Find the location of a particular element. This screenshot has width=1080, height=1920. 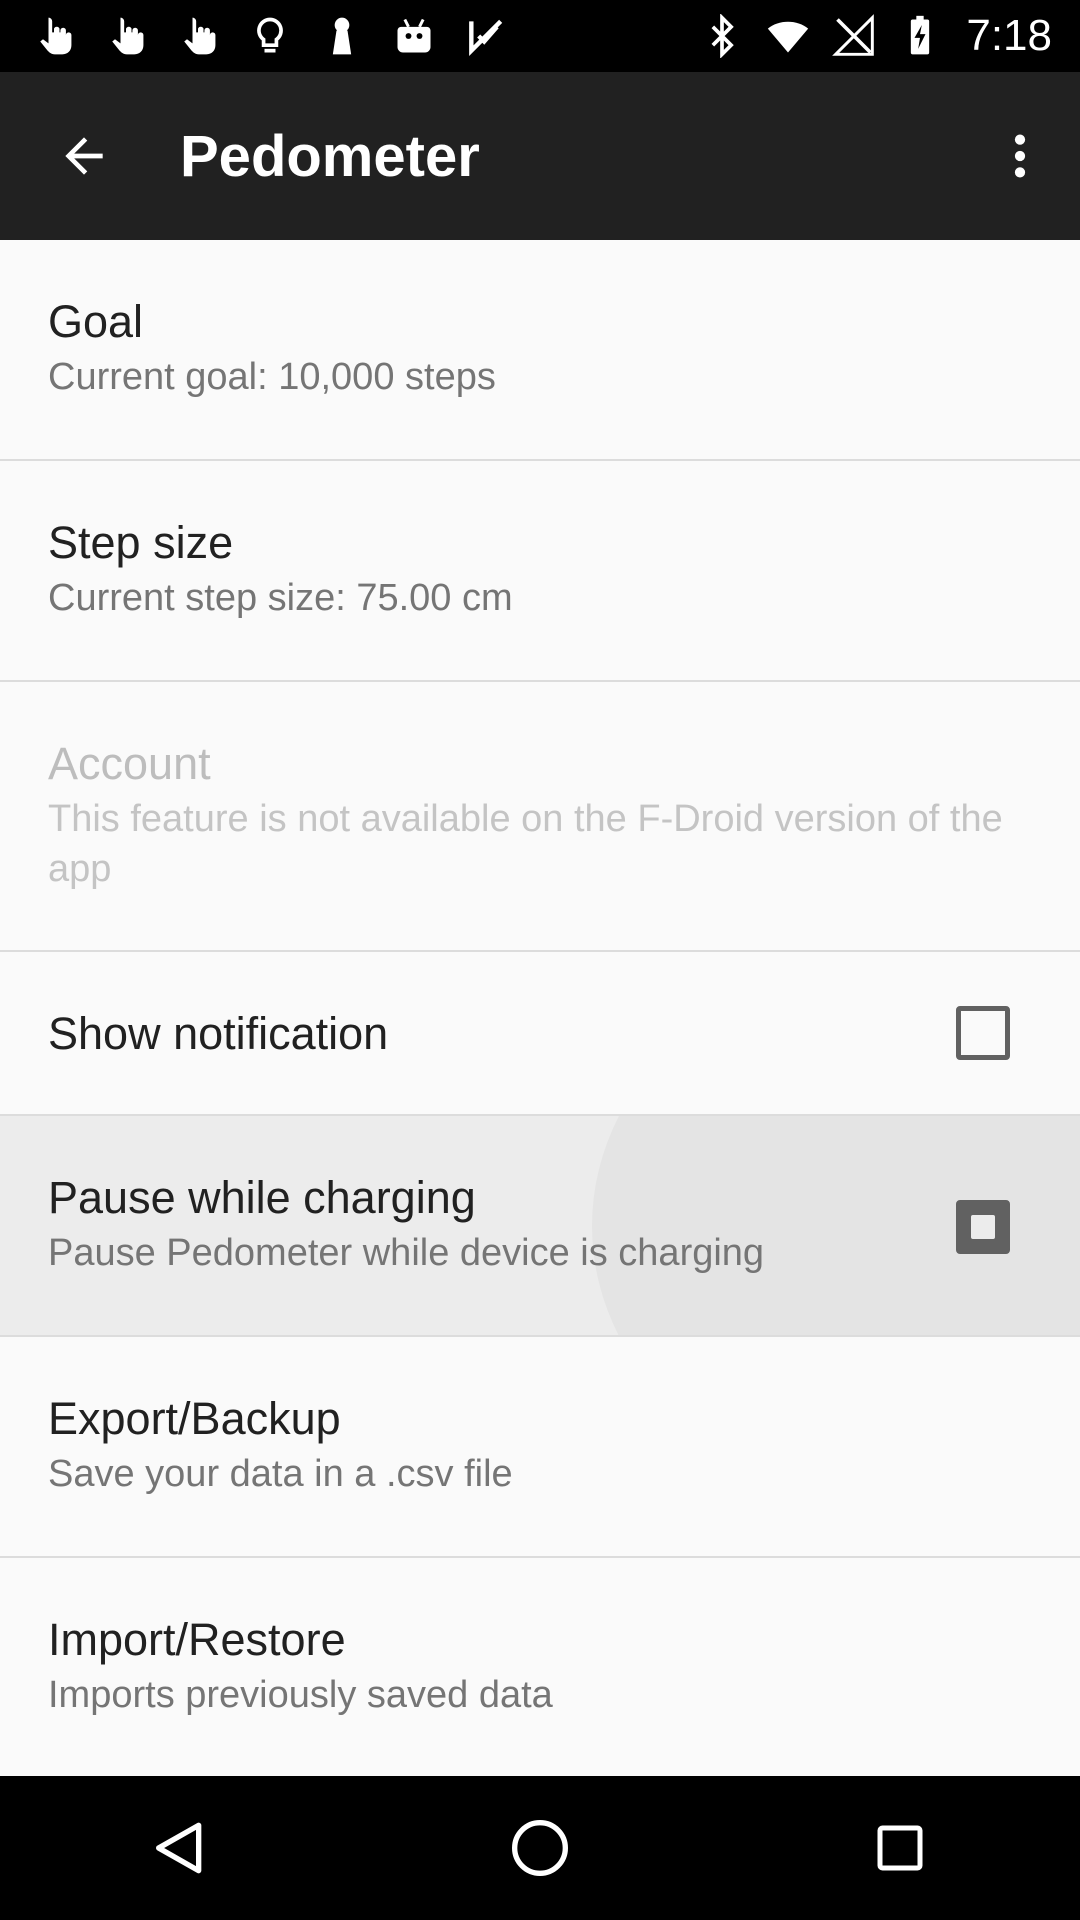

keyhole-icon is located at coordinates (342, 36).